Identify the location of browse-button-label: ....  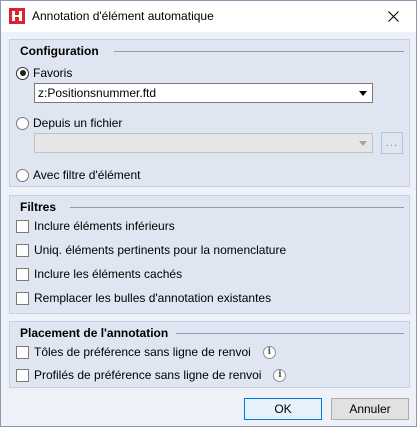
(392, 143).